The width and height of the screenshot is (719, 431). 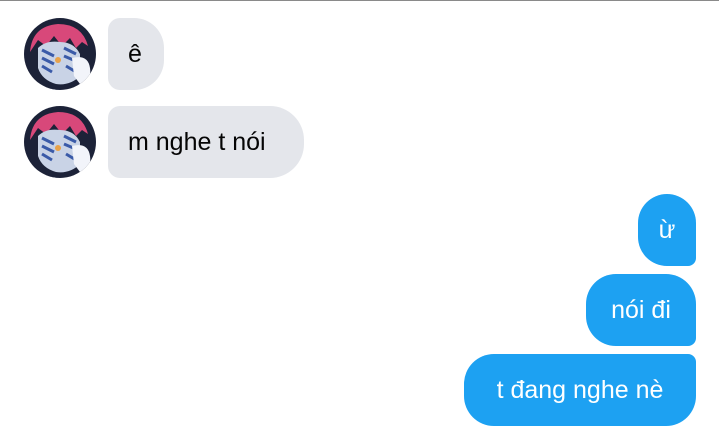 I want to click on outgoing-message-bubble: nói đi, so click(x=641, y=310).